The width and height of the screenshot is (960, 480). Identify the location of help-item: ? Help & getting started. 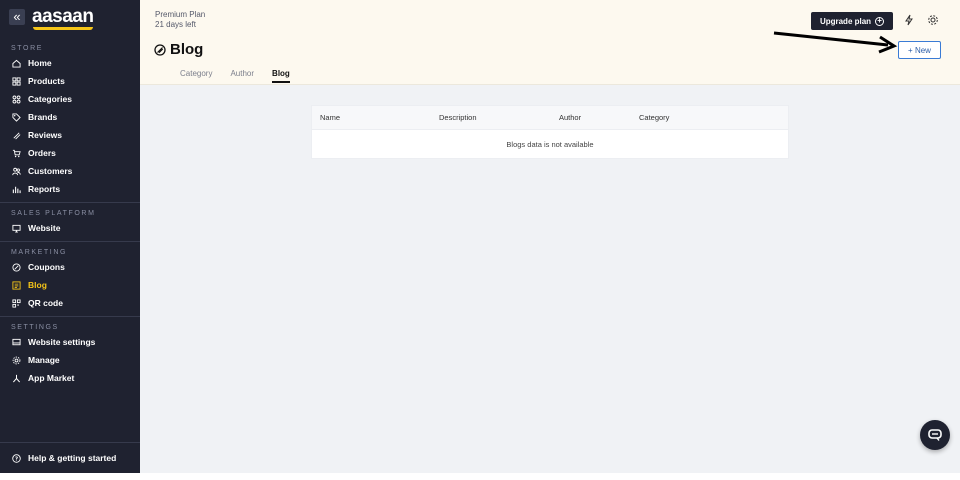
(58, 458).